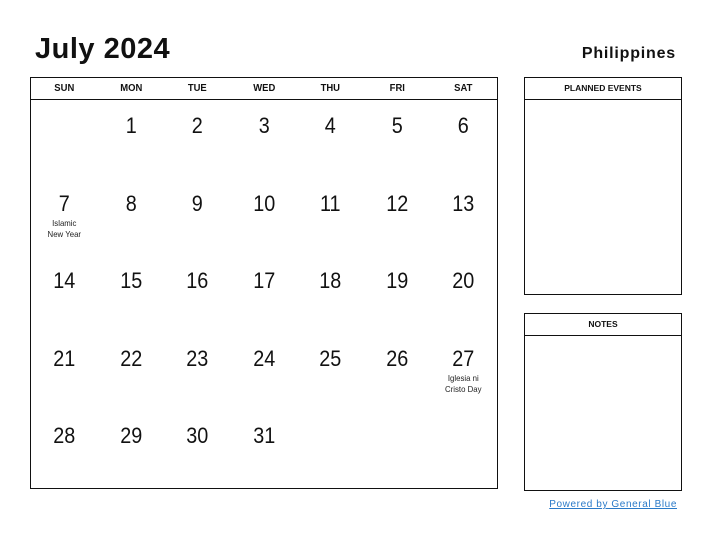  Describe the element at coordinates (64, 228) in the screenshot. I see `holiday-label: Islamic New Year` at that location.